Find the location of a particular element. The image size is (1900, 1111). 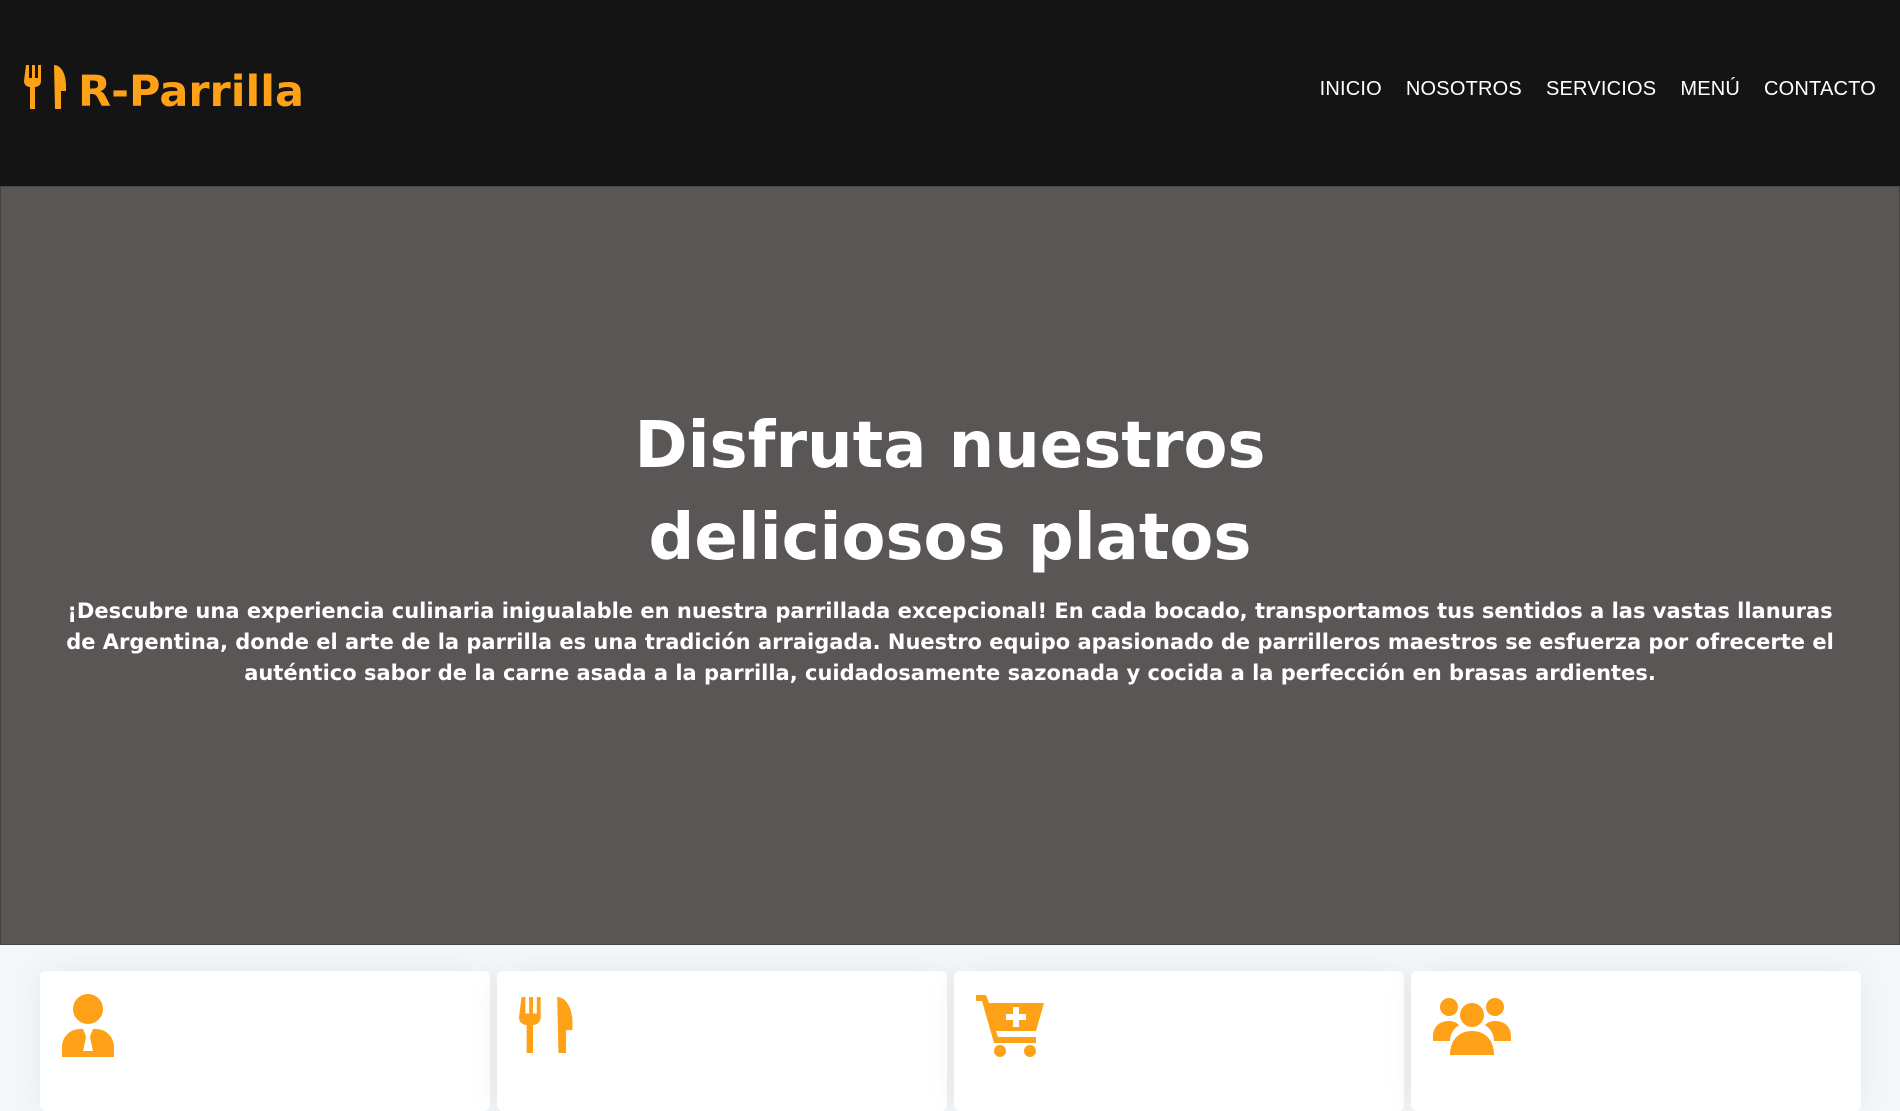

service-card-food is located at coordinates (722, 1041).